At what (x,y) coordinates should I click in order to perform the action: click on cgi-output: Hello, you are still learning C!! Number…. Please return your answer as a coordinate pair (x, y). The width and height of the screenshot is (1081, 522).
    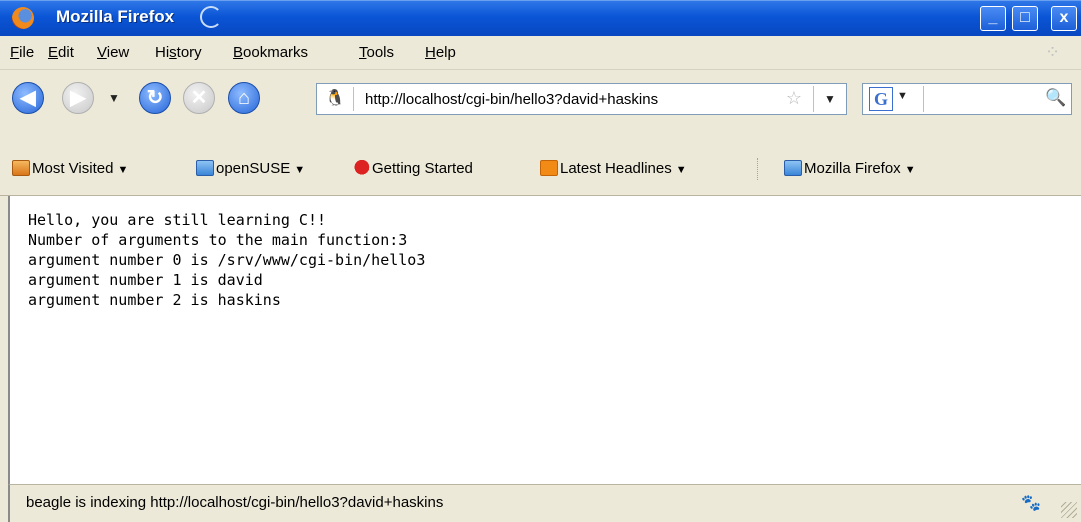
    Looking at the image, I should click on (226, 260).